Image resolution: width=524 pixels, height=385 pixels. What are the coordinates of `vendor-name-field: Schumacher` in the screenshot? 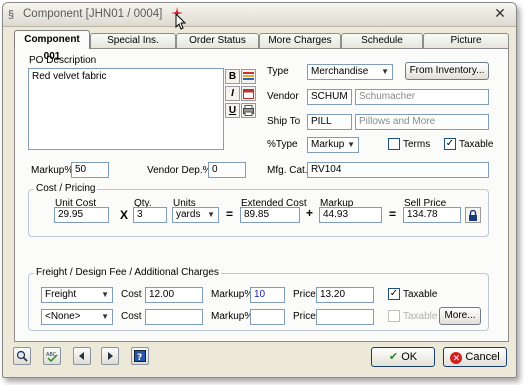 It's located at (422, 97).